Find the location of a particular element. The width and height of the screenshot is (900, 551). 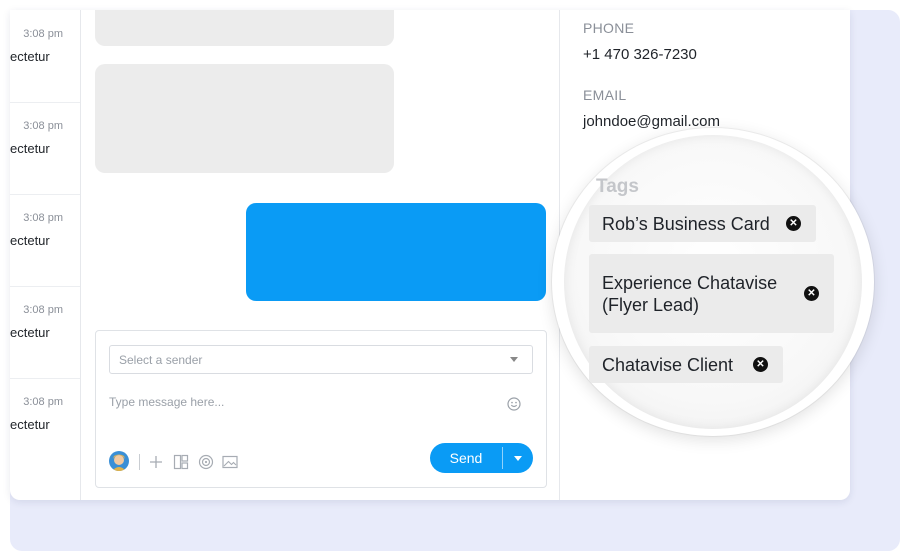

tag-chip: Experience Chatavise (Flyer Lead) ✕ is located at coordinates (711, 293).